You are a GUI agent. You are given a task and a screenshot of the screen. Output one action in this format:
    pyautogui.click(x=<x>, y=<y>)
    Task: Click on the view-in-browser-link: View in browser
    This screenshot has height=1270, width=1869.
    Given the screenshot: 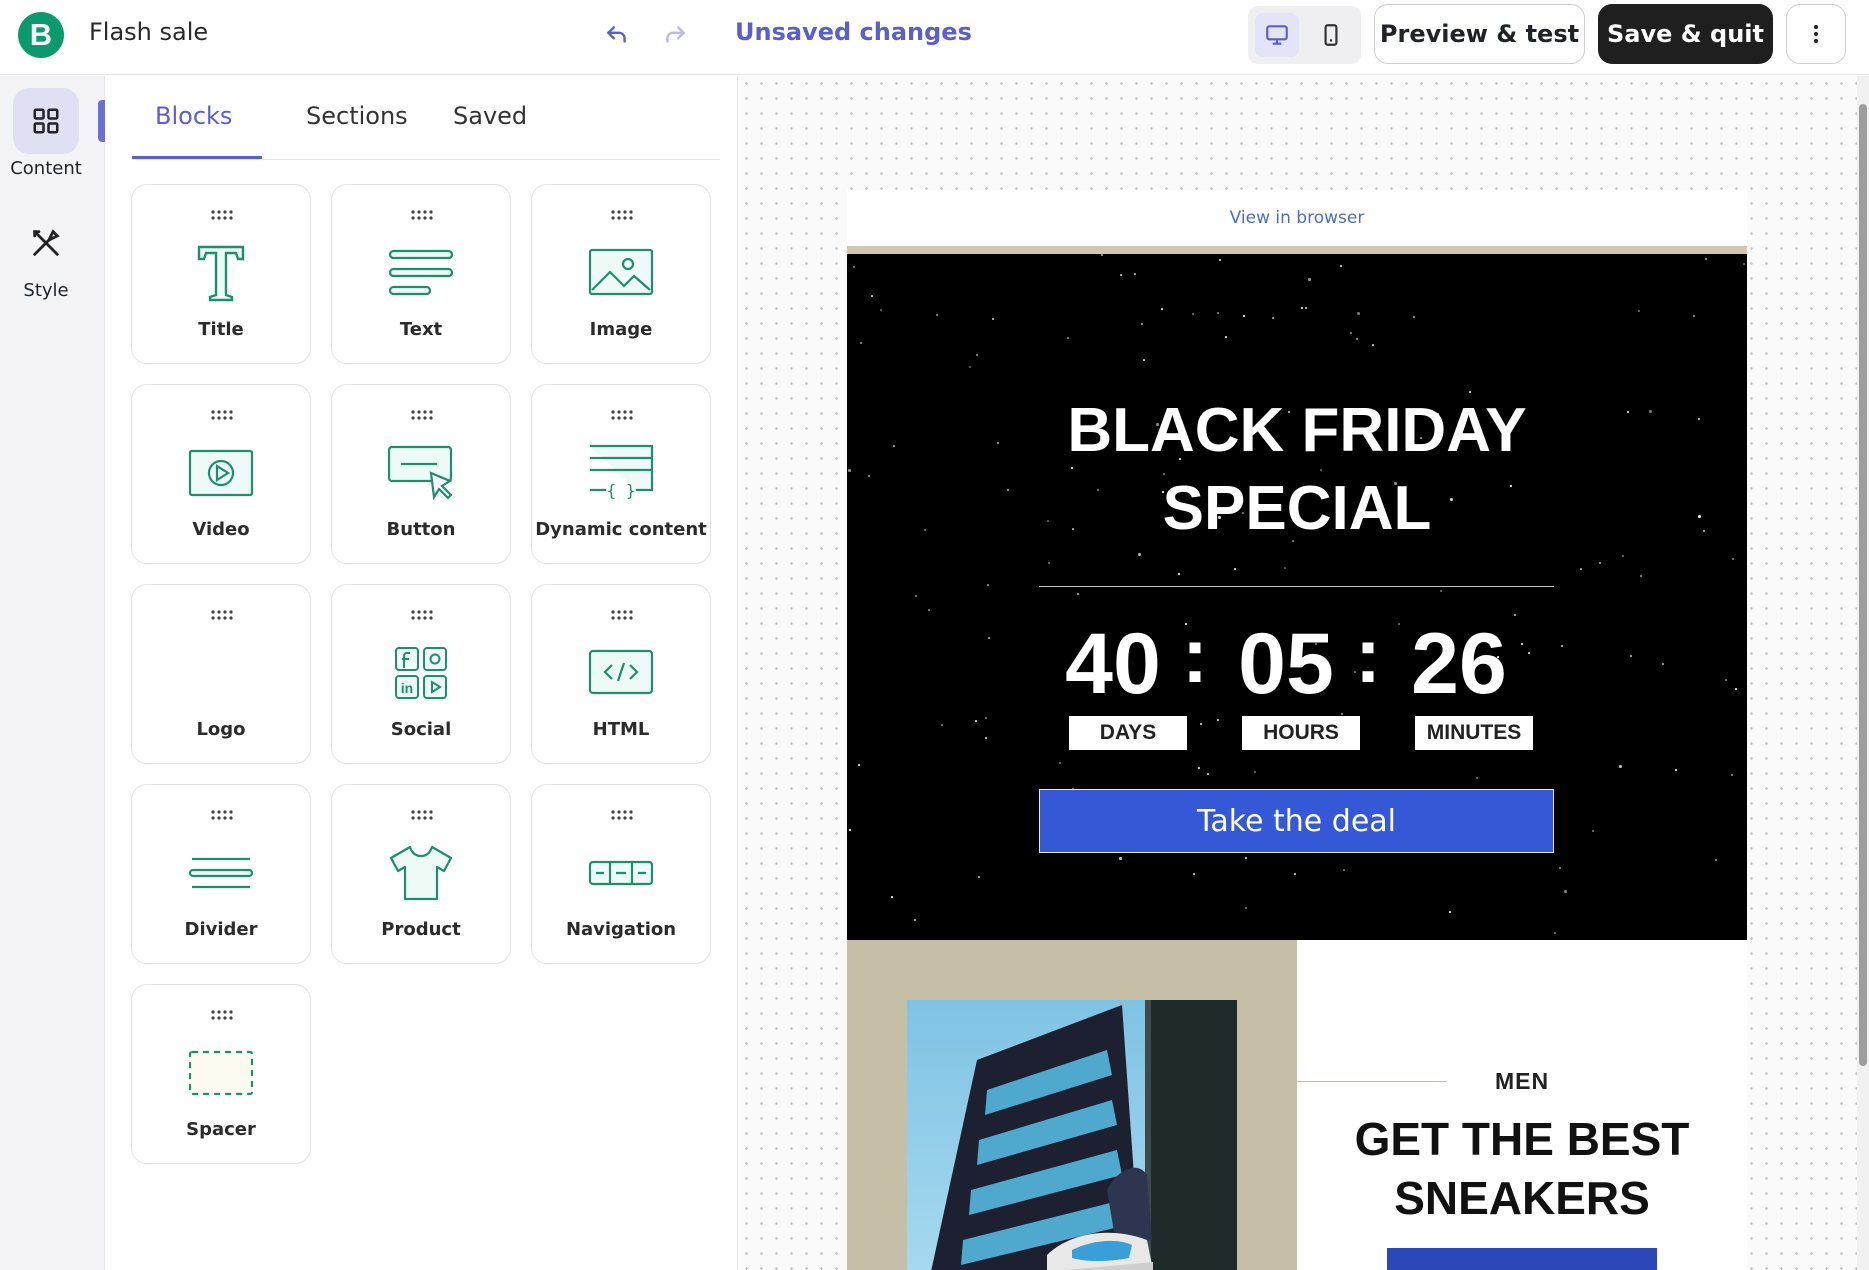 What is the action you would take?
    pyautogui.click(x=1297, y=218)
    